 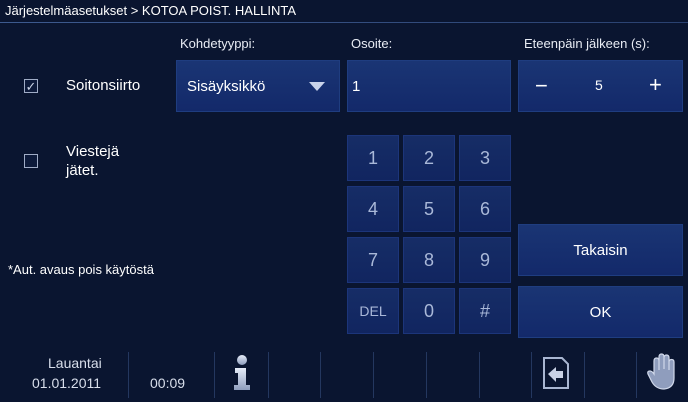 What do you see at coordinates (356, 86) in the screenshot?
I see `address-value: 1` at bounding box center [356, 86].